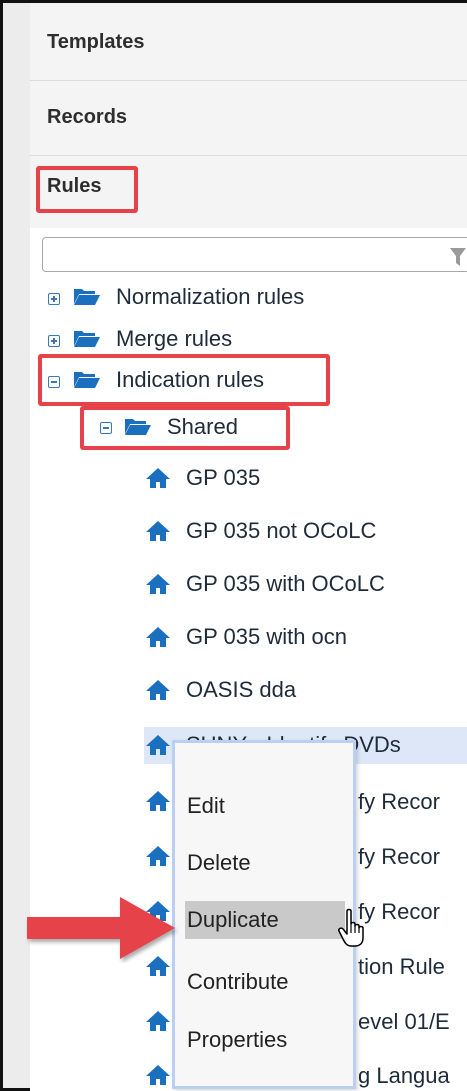 The height and width of the screenshot is (1091, 467). I want to click on rule-item: OASIS dda, so click(241, 690).